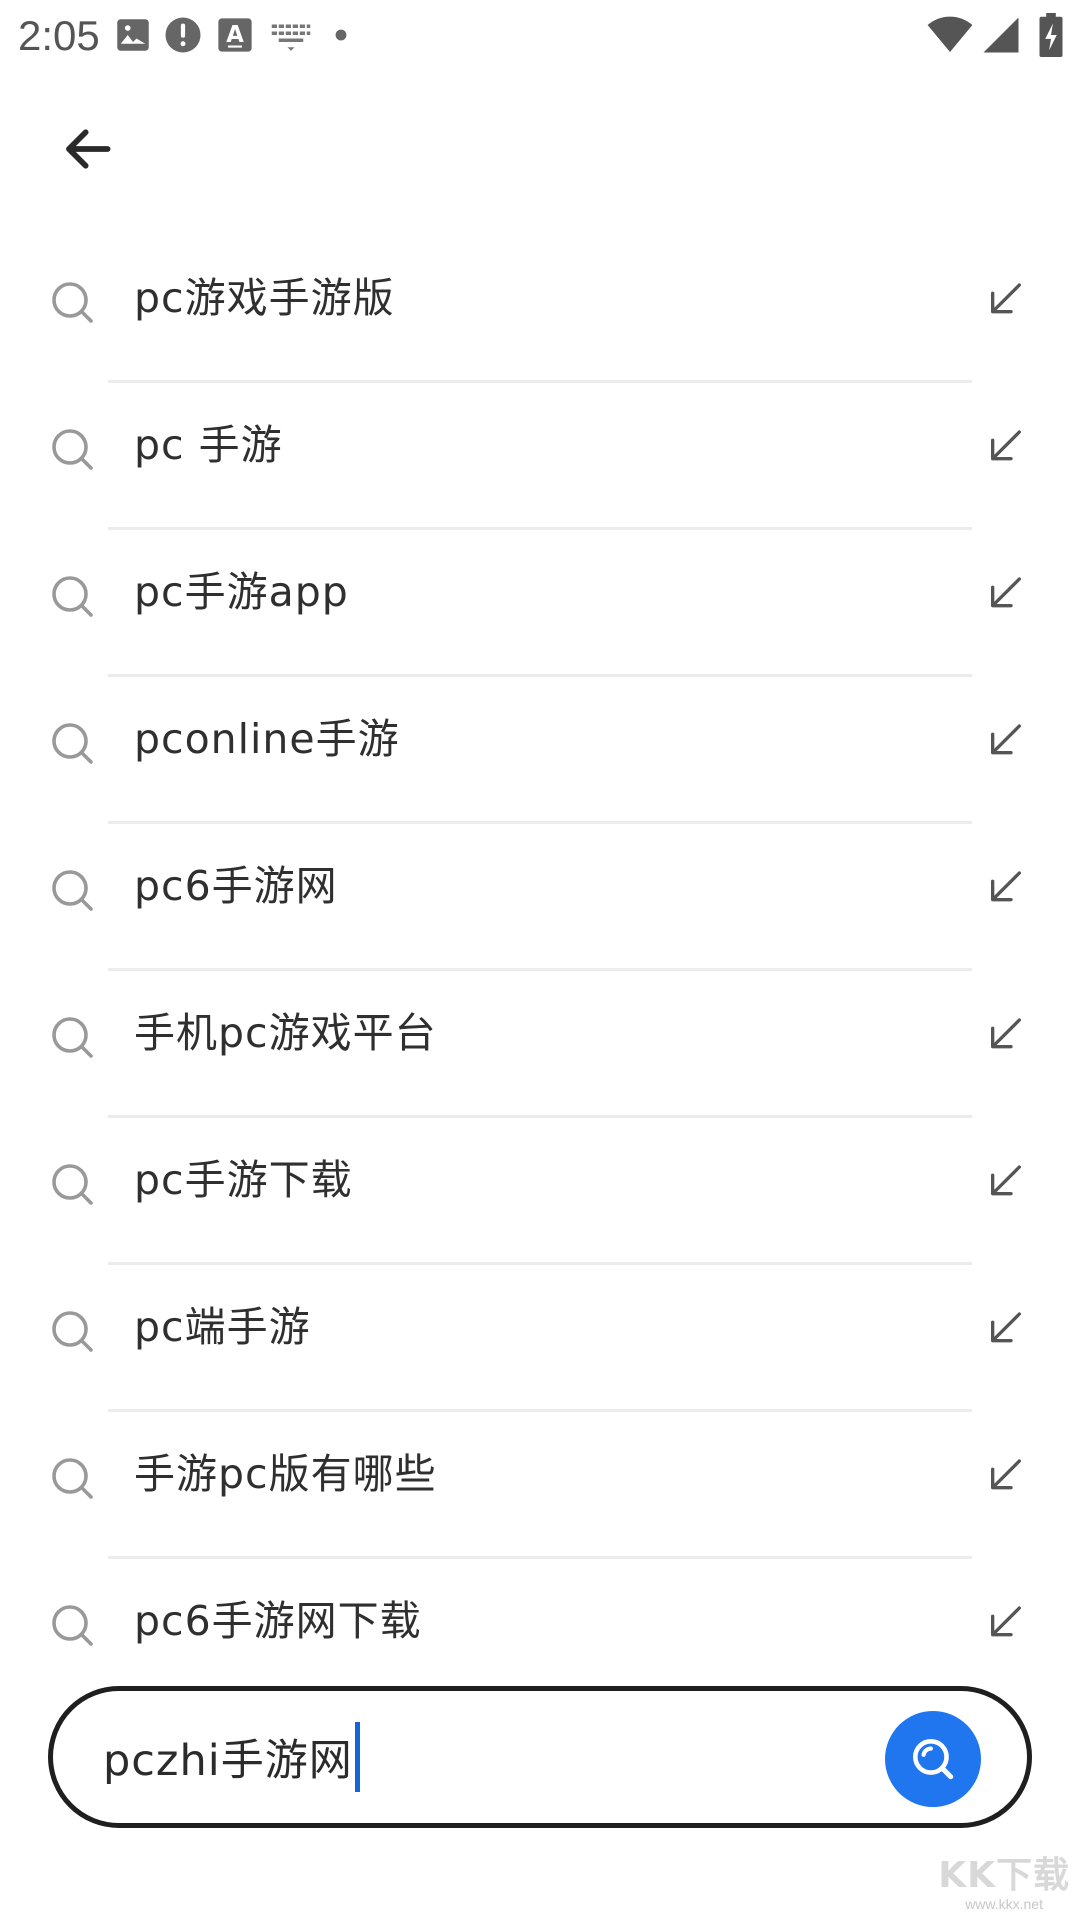 This screenshot has width=1080, height=1920. I want to click on suggestion-label: 手机pc游戏平台, so click(285, 1033).